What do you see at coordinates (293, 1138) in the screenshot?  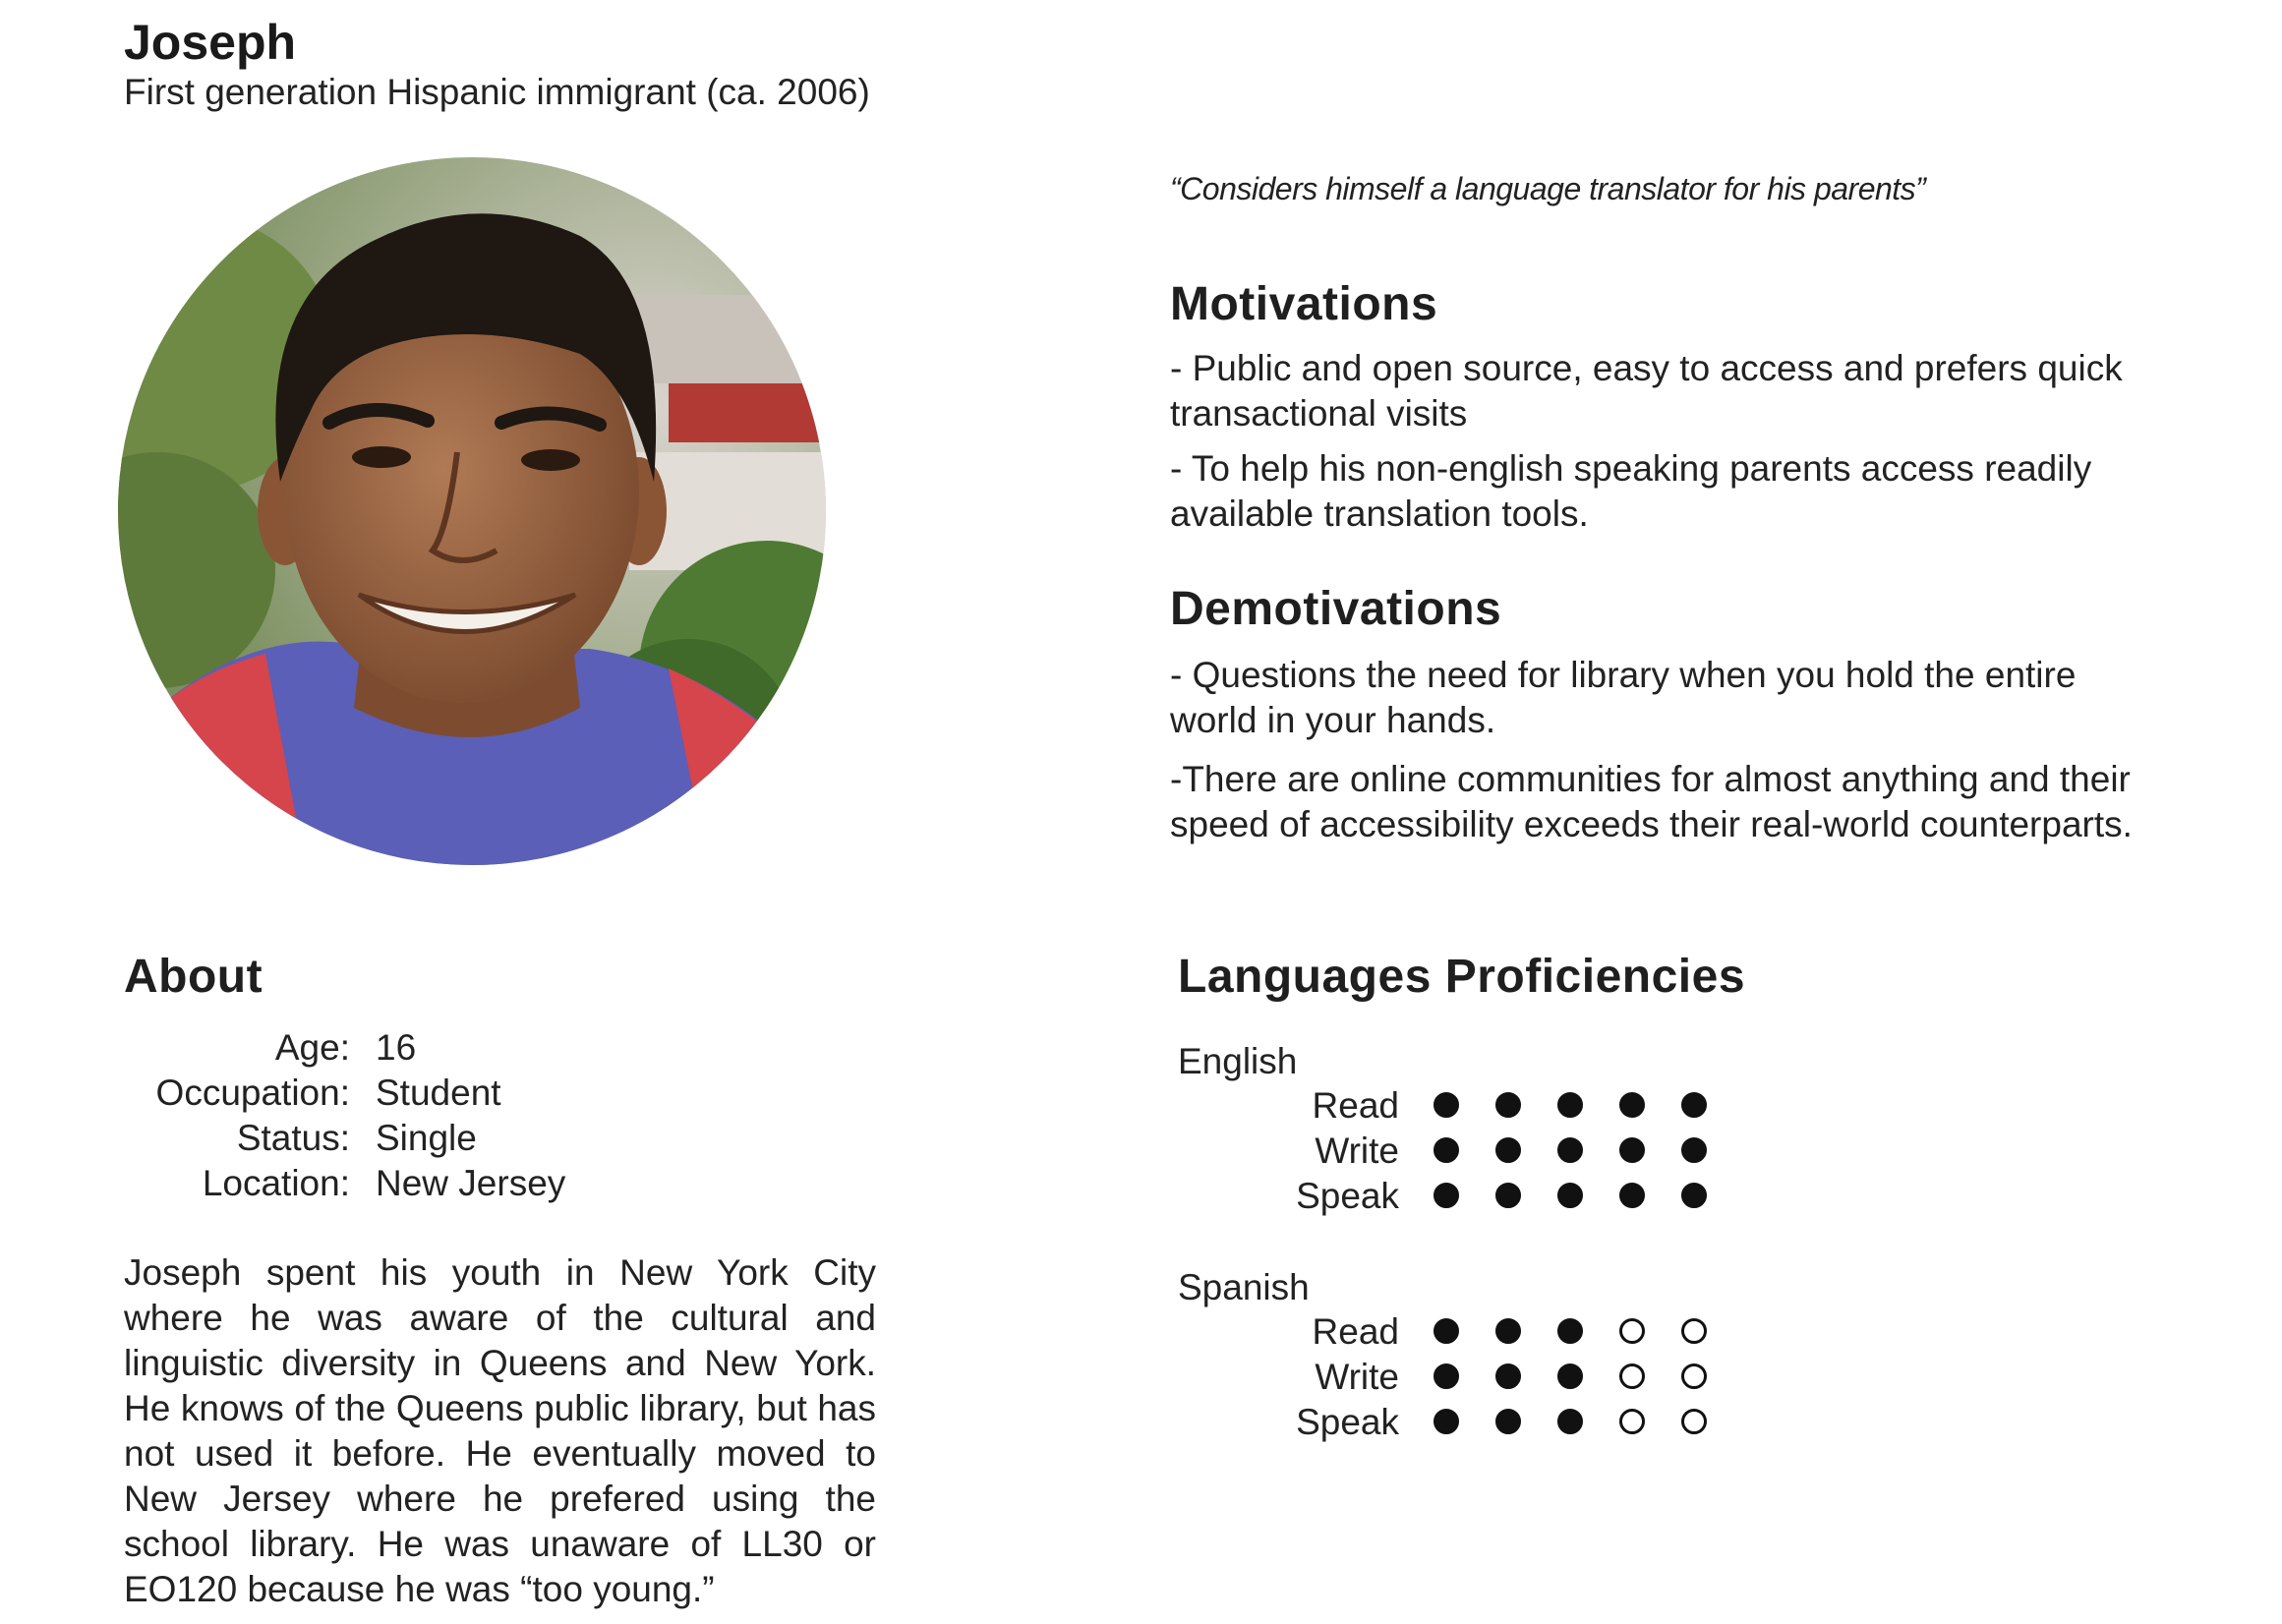 I see `about-label: Status:` at bounding box center [293, 1138].